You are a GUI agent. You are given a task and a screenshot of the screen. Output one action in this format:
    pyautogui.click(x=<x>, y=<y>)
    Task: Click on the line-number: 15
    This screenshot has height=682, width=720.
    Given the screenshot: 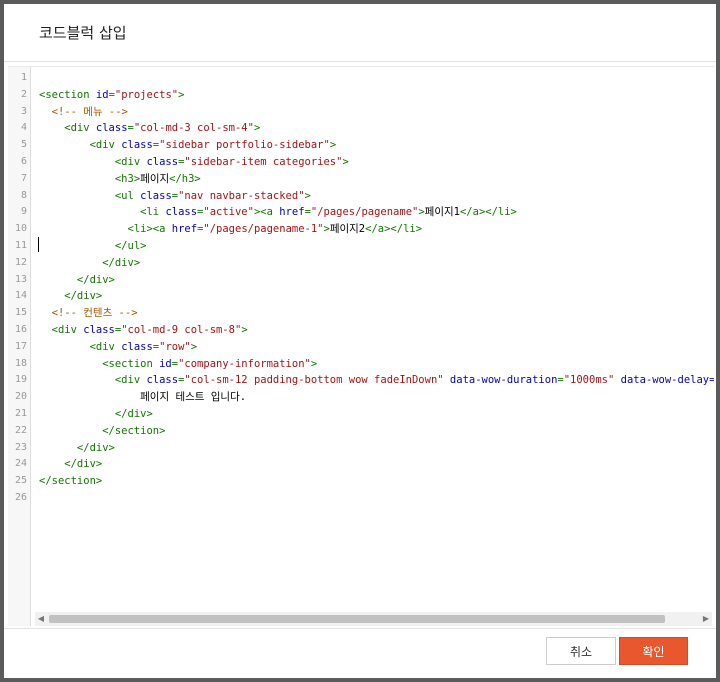 What is the action you would take?
    pyautogui.click(x=20, y=313)
    